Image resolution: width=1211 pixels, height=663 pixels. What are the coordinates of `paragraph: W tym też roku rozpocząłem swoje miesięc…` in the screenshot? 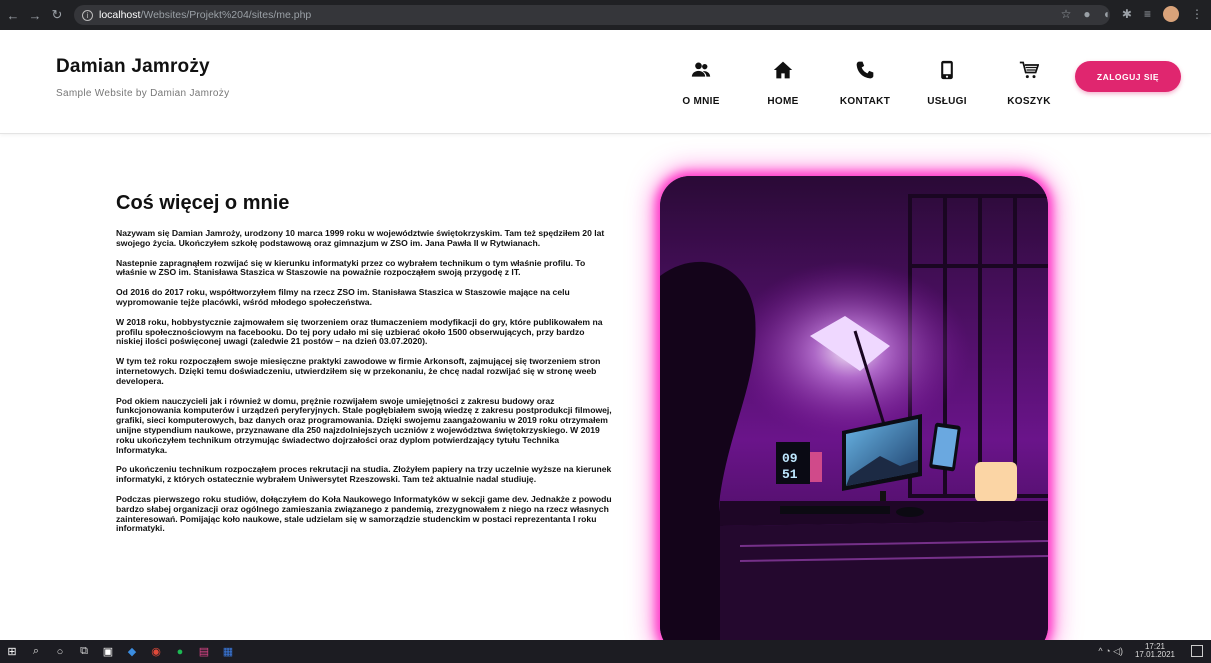 It's located at (358, 371).